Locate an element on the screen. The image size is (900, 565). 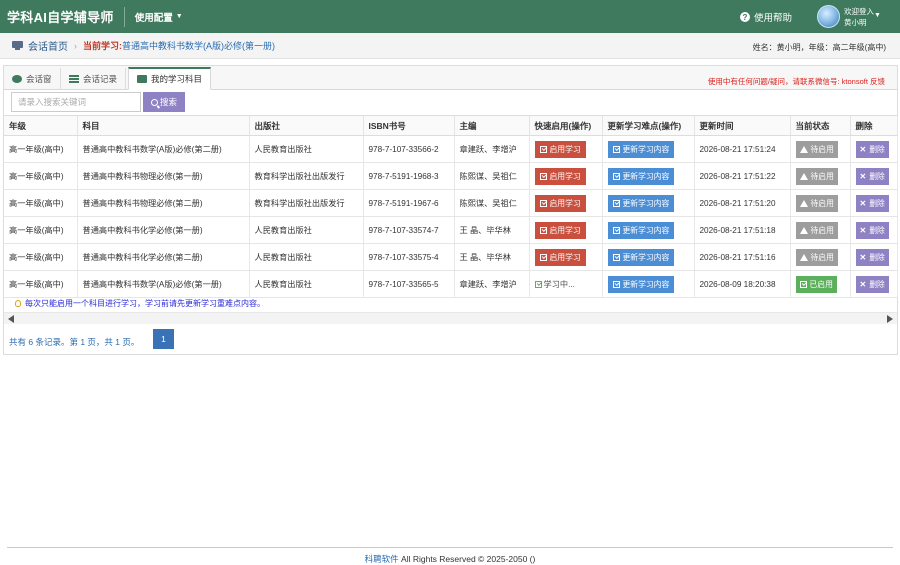
user-menu: 欢迎登入 黄小明 is located at coordinates (859, 17).